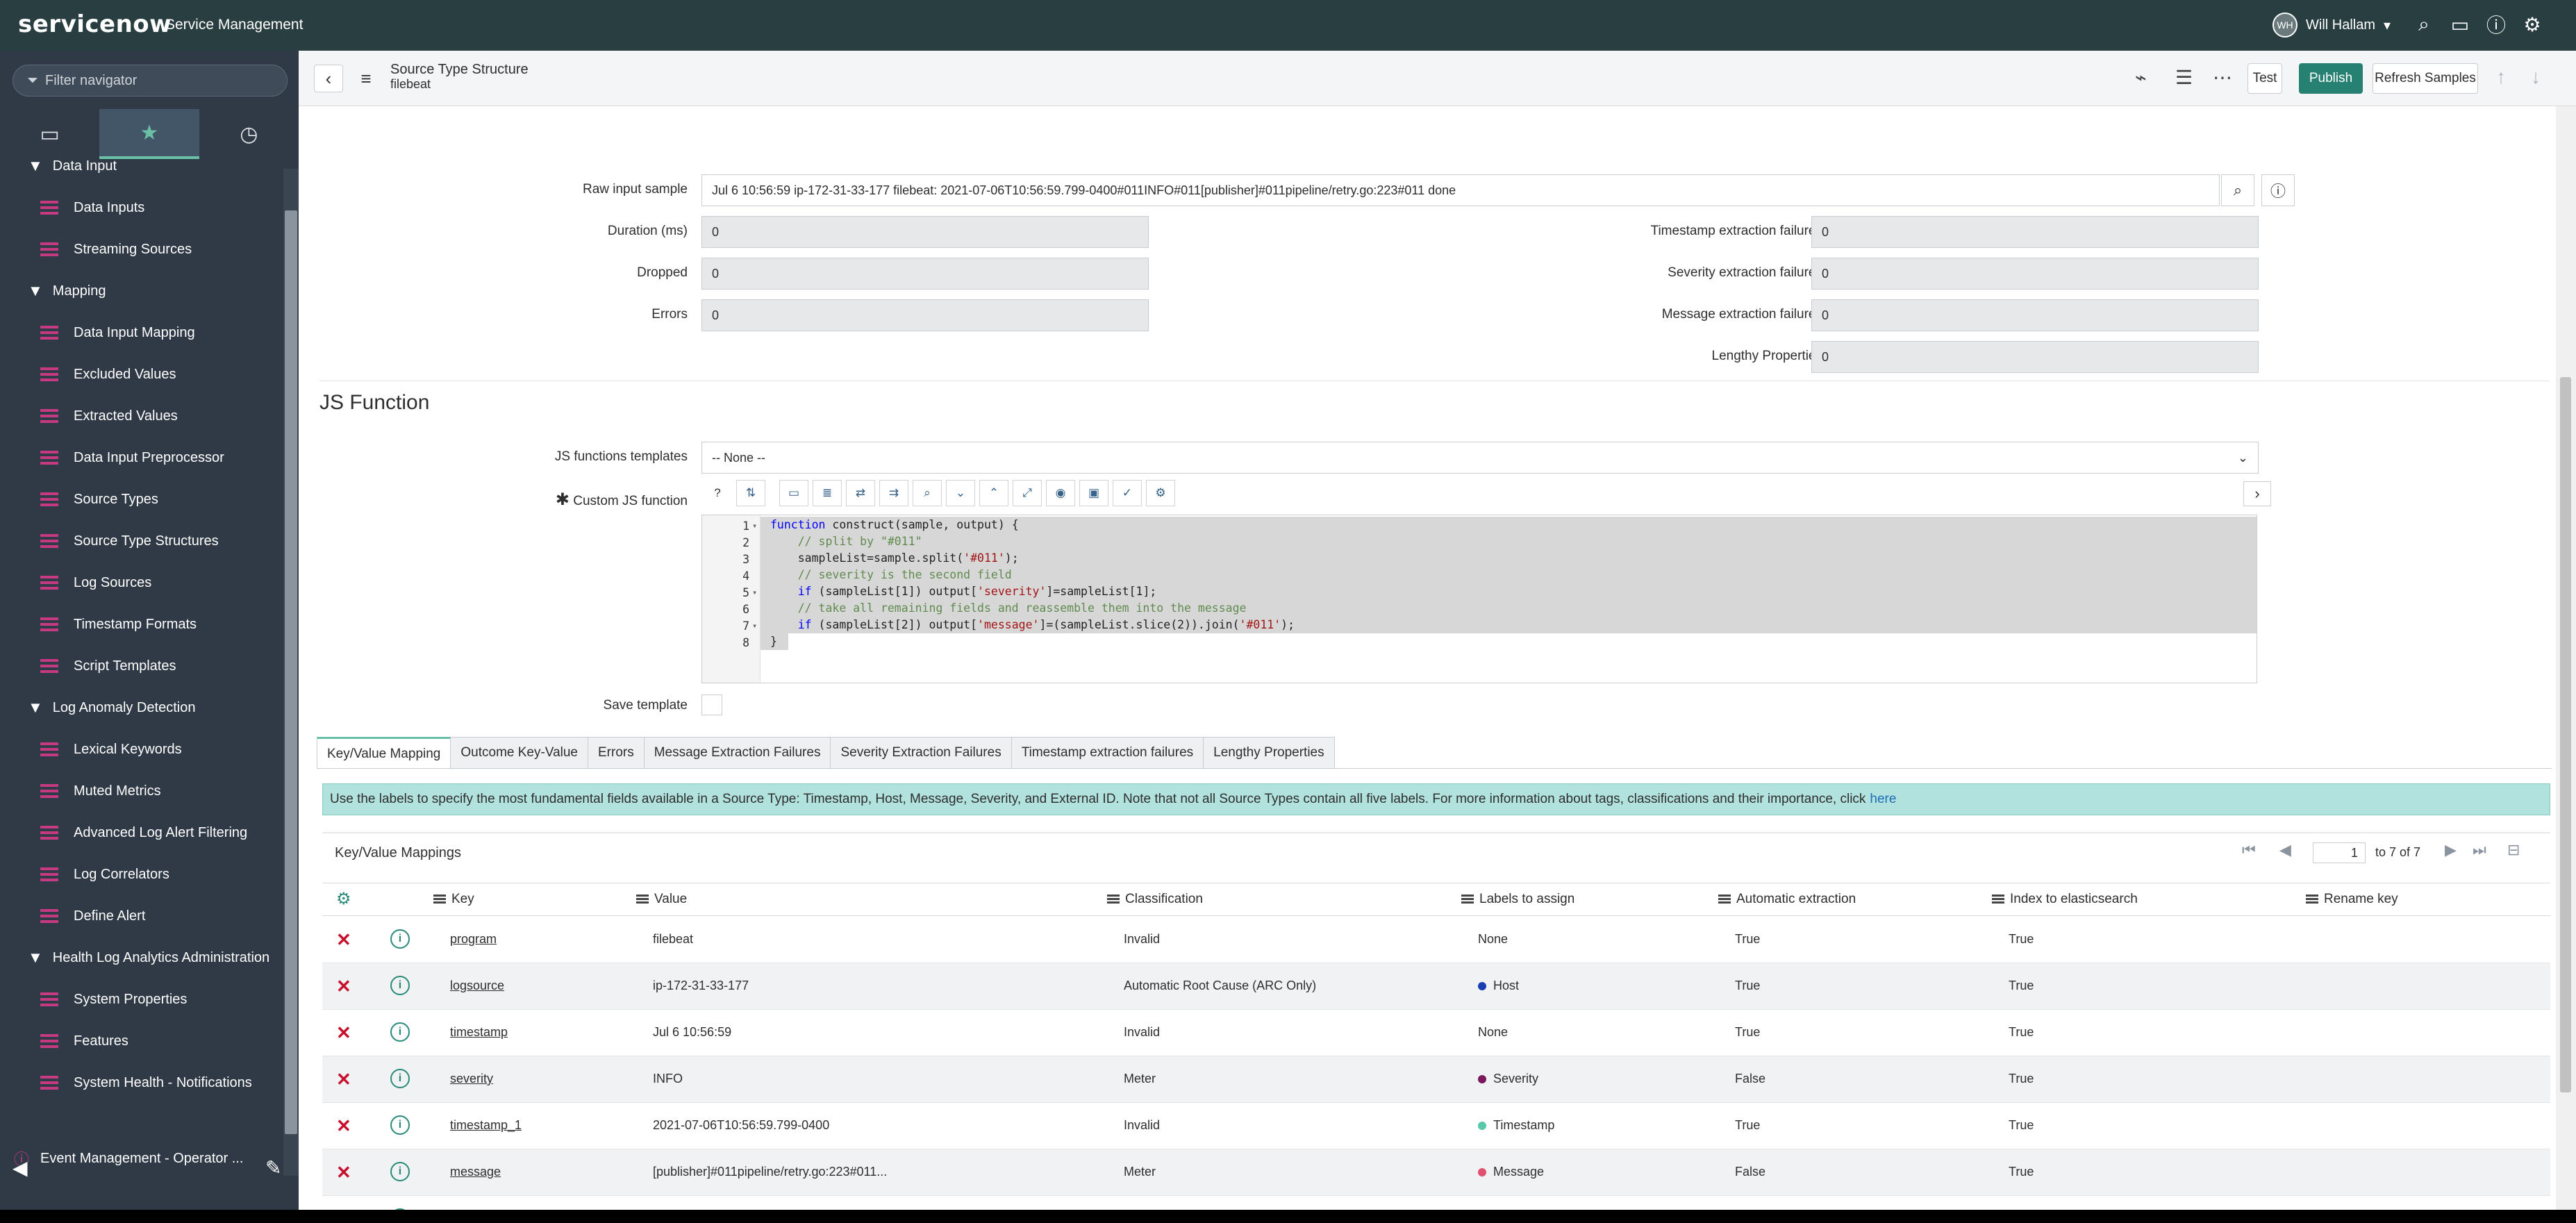  I want to click on nav-section: ▼ Log Anomaly Detection, so click(141, 708).